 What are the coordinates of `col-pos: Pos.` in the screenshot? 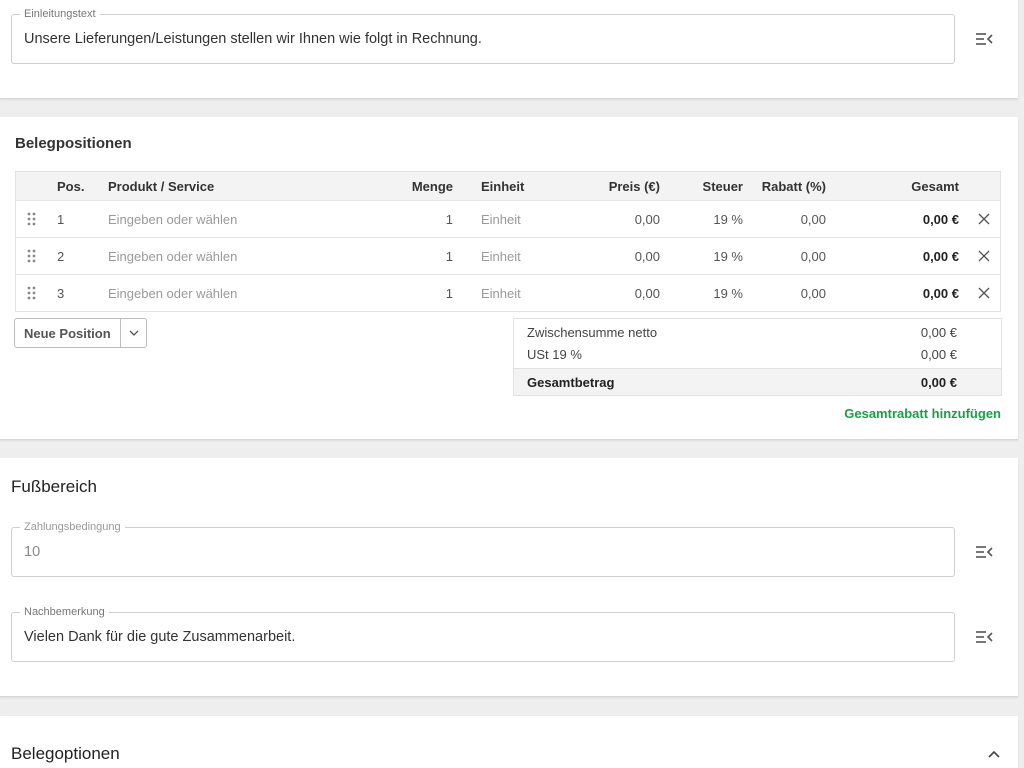 It's located at (71, 186).